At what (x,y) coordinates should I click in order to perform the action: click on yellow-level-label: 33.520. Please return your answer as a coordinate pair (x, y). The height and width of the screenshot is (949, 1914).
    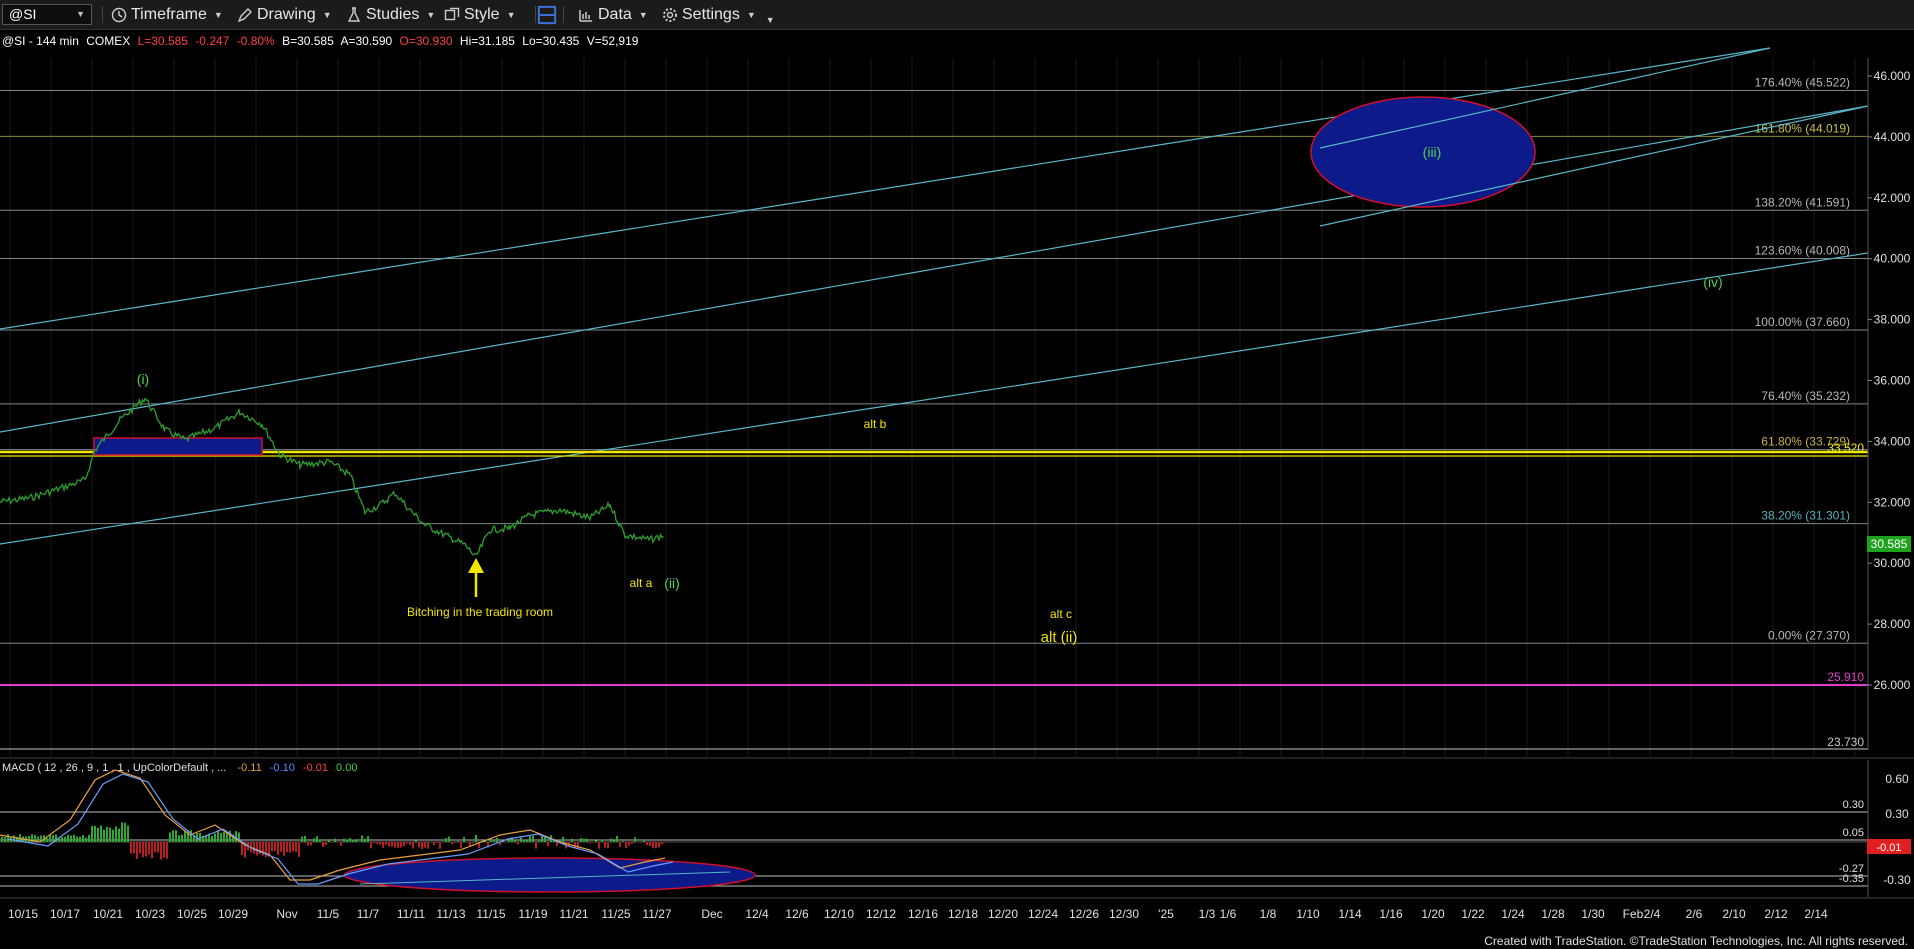
    Looking at the image, I should click on (1845, 448).